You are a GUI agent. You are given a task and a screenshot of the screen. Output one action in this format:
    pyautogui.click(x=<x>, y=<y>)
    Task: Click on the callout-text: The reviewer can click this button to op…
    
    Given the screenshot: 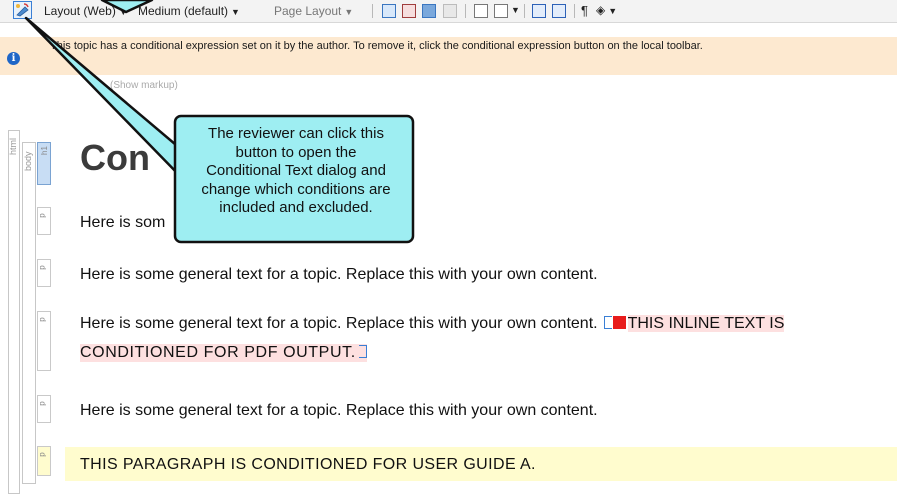 What is the action you would take?
    pyautogui.click(x=296, y=171)
    